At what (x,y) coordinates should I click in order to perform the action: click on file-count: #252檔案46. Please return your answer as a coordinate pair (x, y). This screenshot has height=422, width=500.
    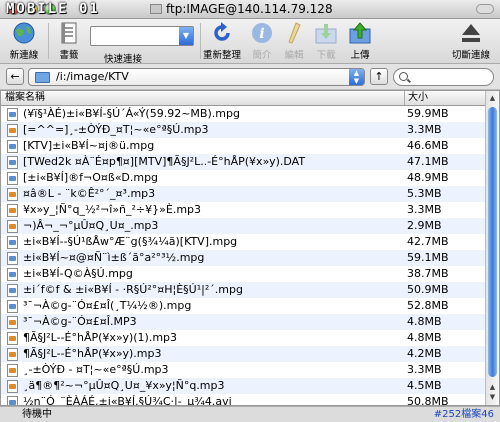
    Looking at the image, I should click on (463, 414).